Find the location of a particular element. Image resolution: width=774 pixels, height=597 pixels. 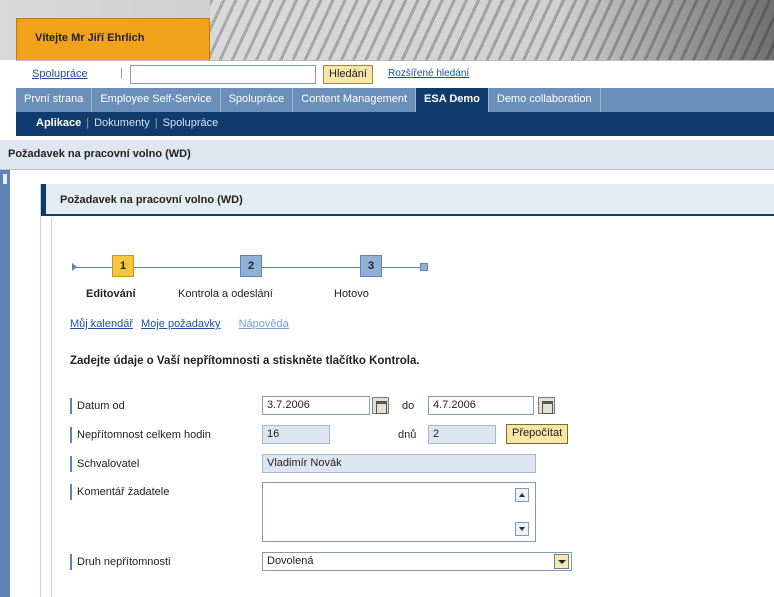

welcome-box: Vítejte Mr Jiří Ehrlich is located at coordinates (113, 39).